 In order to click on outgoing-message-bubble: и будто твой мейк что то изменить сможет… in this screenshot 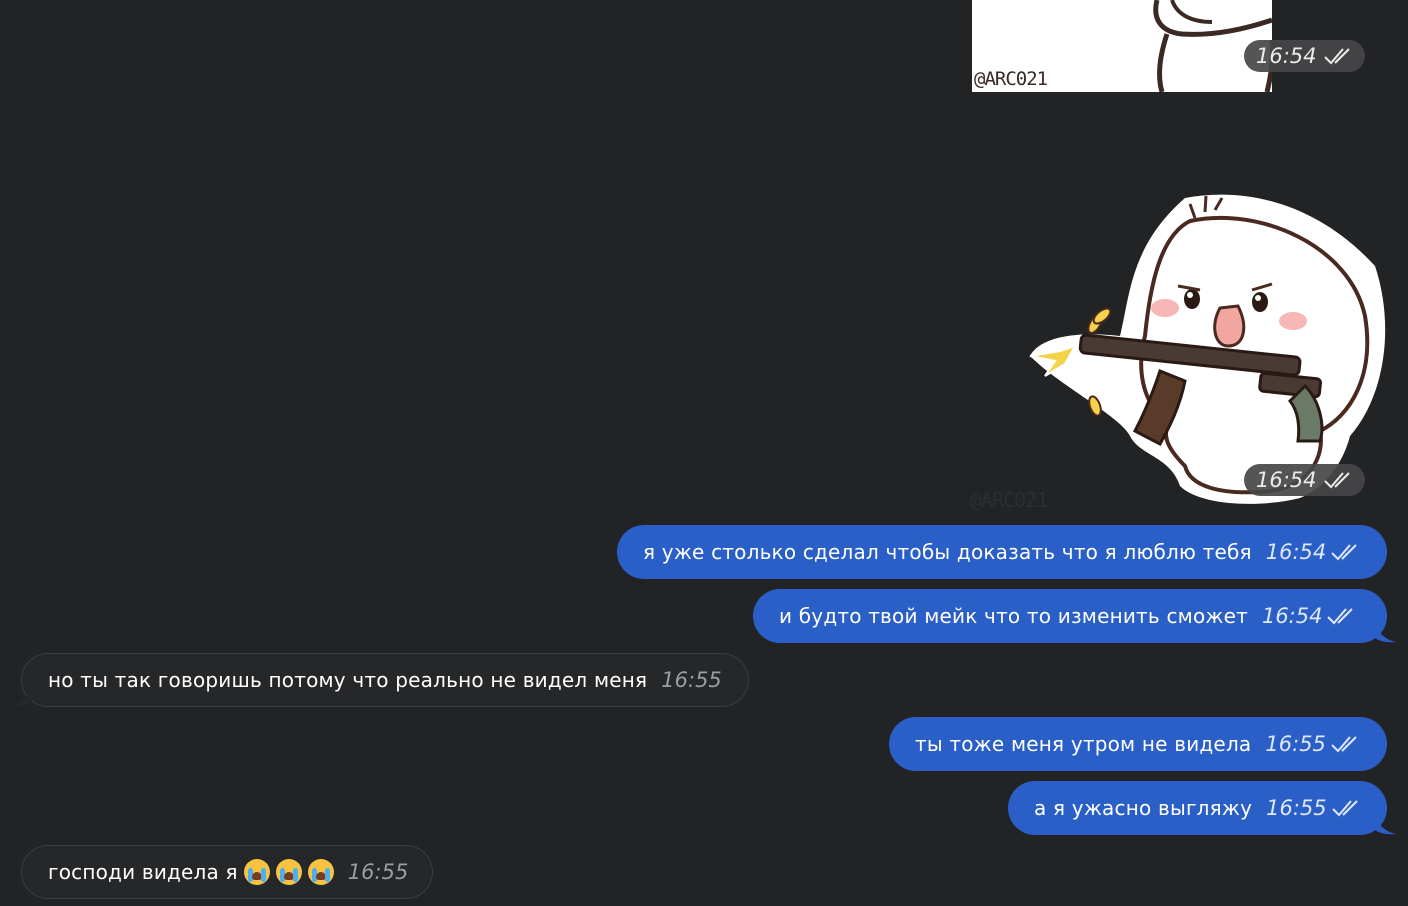, I will do `click(1070, 616)`.